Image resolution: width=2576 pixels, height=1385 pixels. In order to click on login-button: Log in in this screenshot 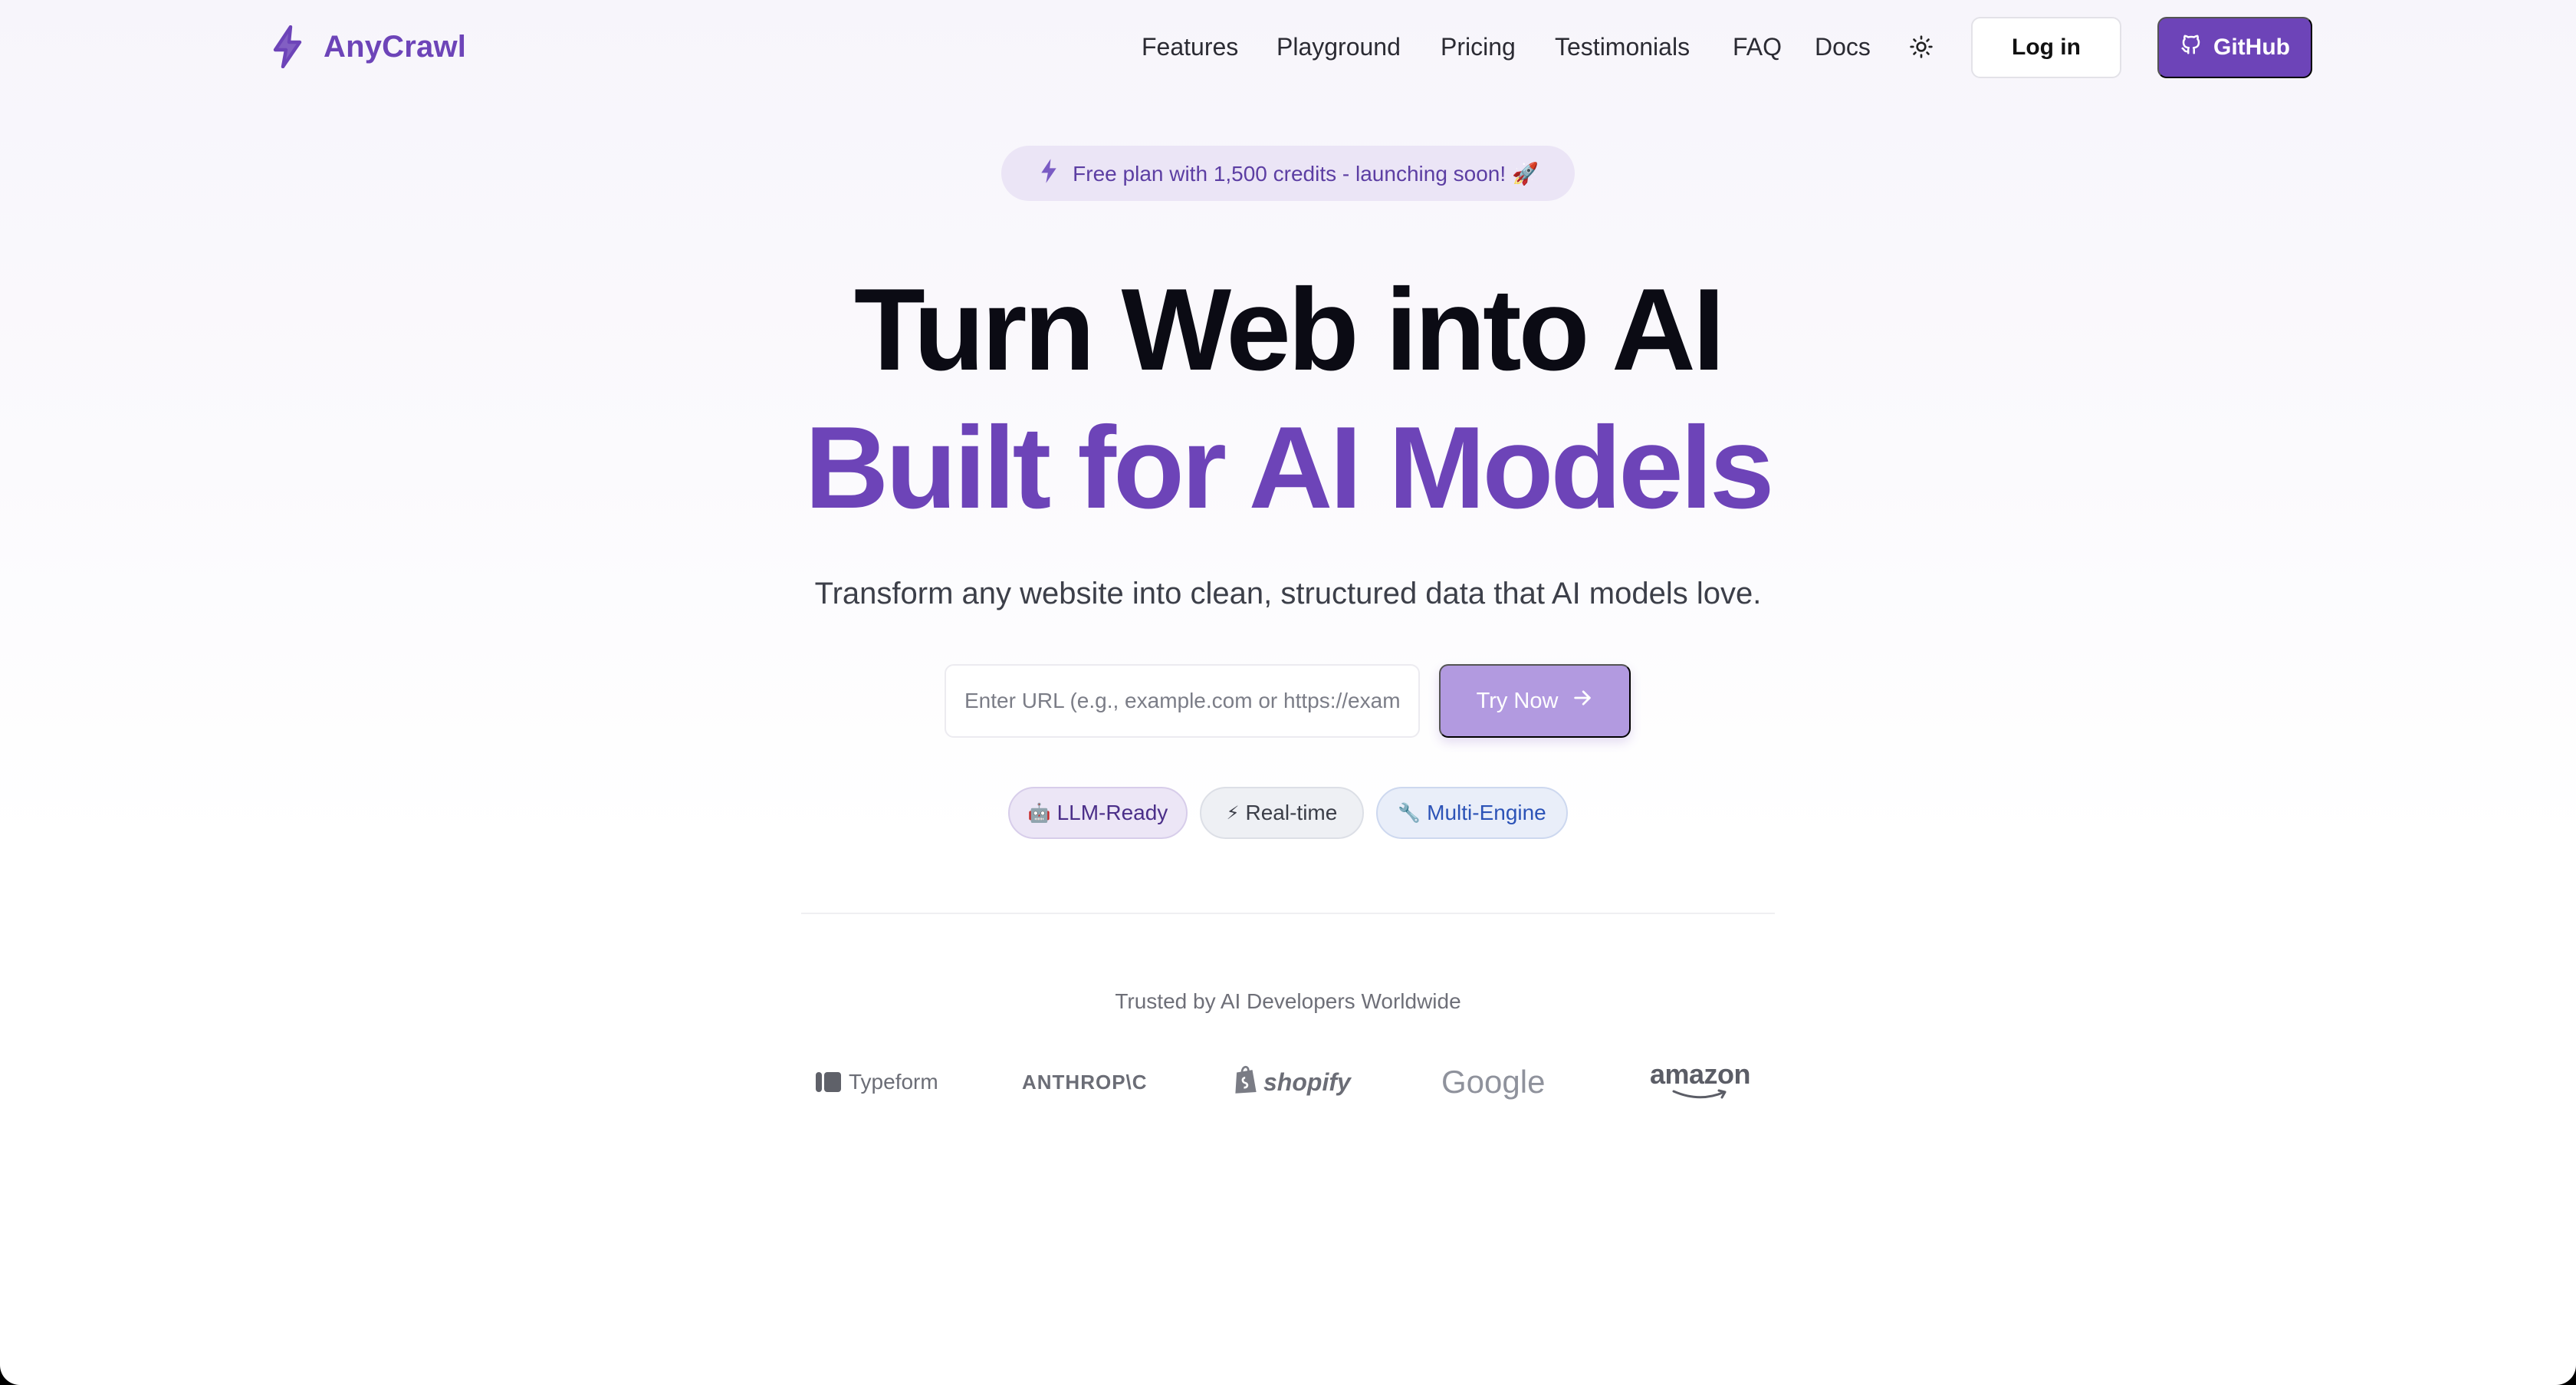, I will do `click(2046, 48)`.